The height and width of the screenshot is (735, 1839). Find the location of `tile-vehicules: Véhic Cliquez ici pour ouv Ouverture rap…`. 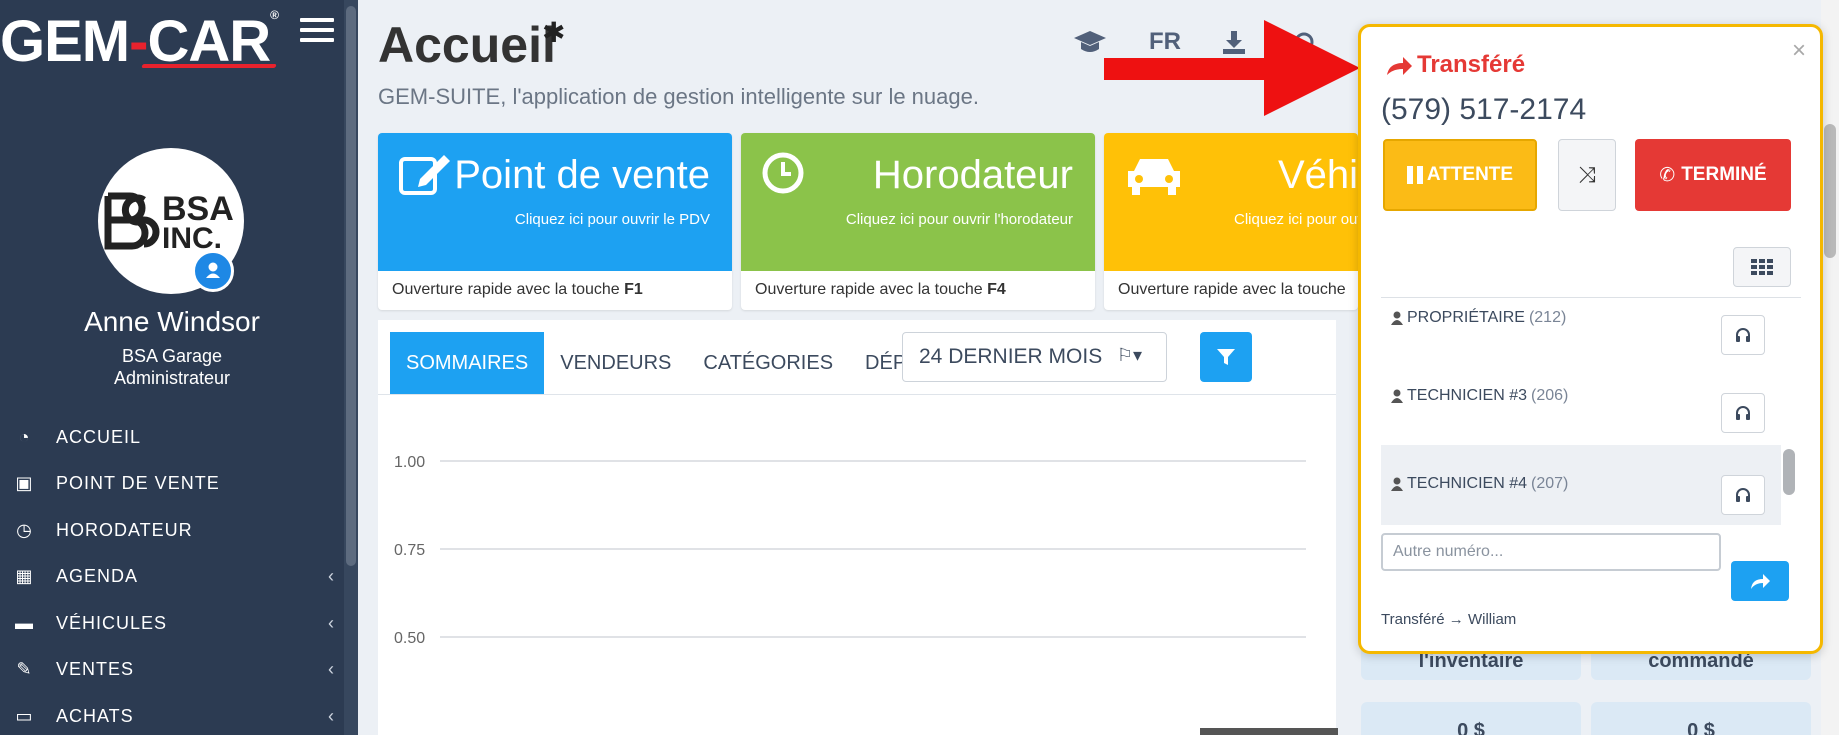

tile-vehicules: Véhic Cliquez ici pour ouv Ouverture rap… is located at coordinates (1231, 221).